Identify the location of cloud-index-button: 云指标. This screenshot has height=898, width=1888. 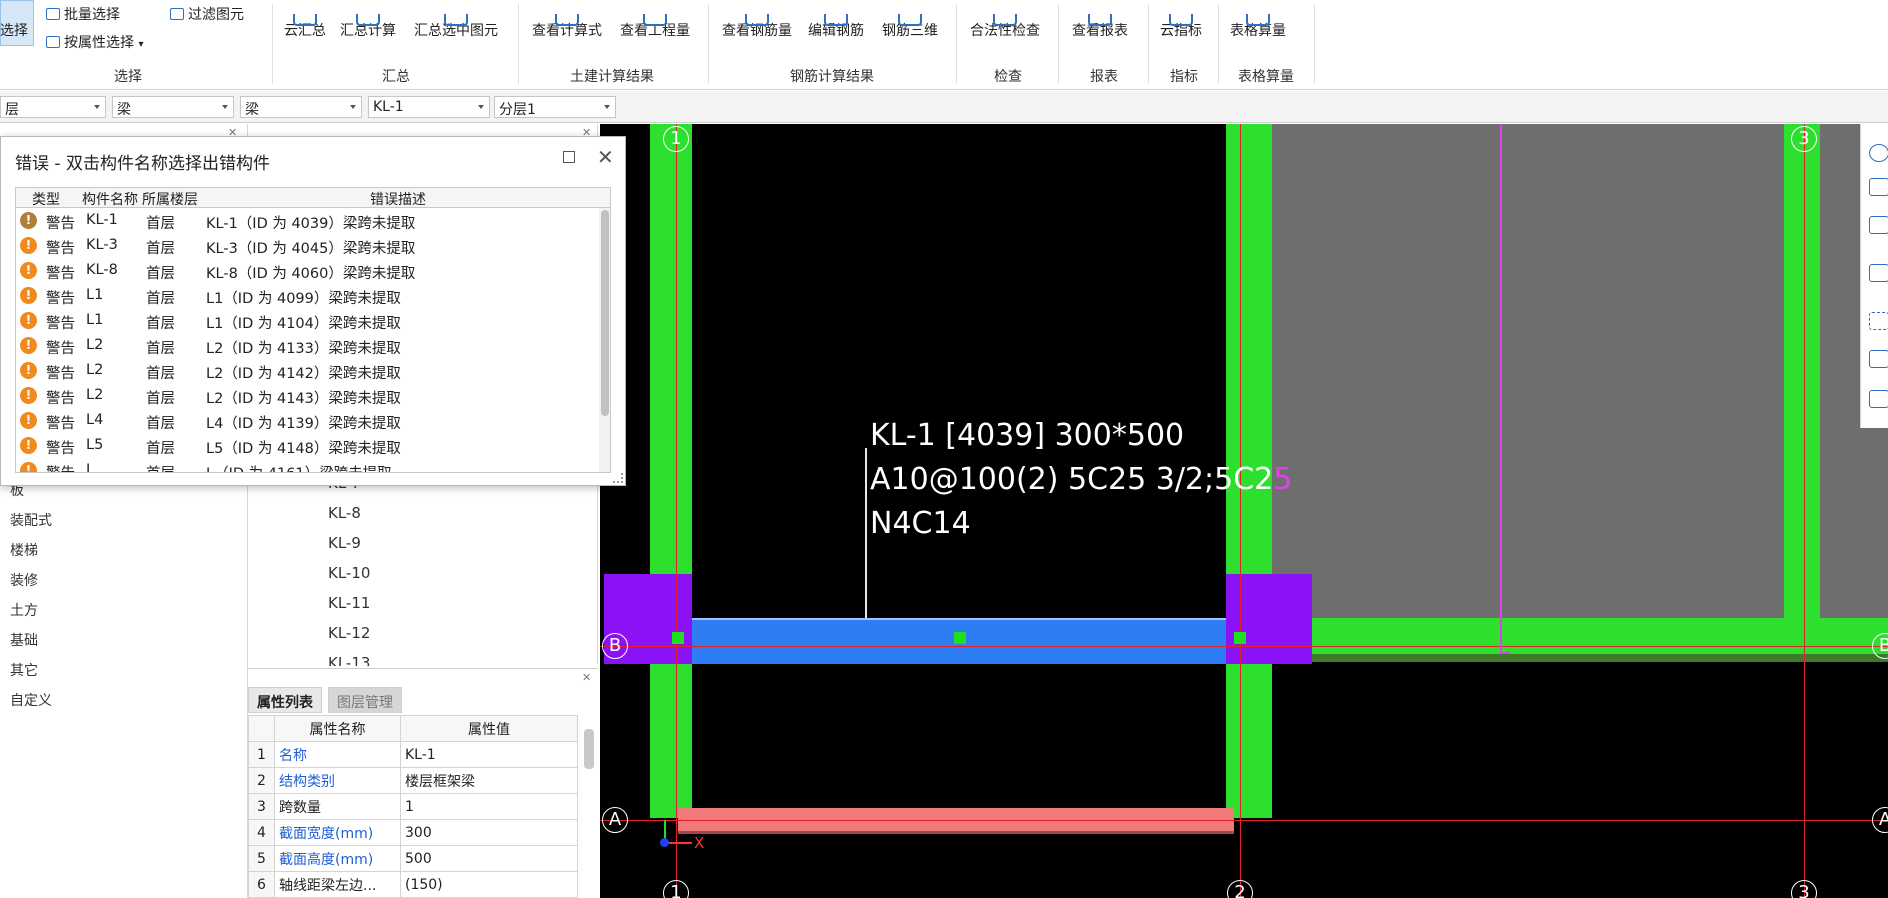
(1181, 27).